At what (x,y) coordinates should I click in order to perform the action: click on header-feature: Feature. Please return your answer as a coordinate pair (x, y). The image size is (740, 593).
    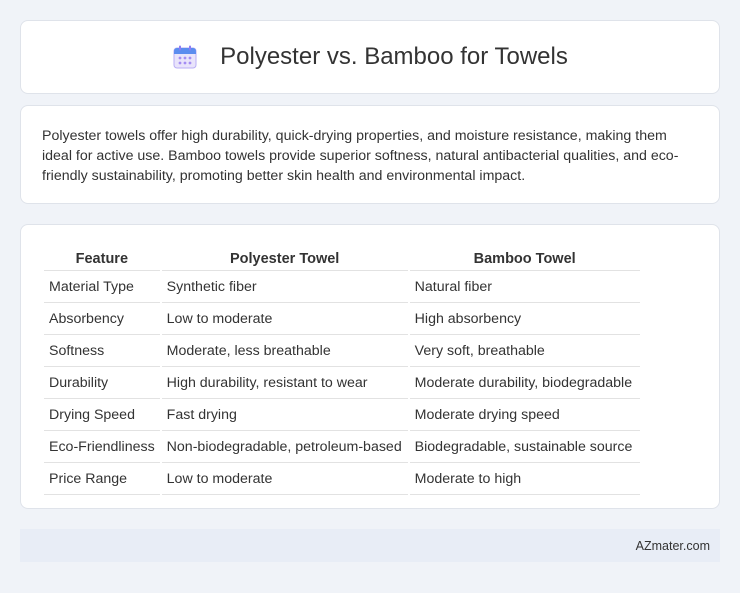
    Looking at the image, I should click on (102, 259).